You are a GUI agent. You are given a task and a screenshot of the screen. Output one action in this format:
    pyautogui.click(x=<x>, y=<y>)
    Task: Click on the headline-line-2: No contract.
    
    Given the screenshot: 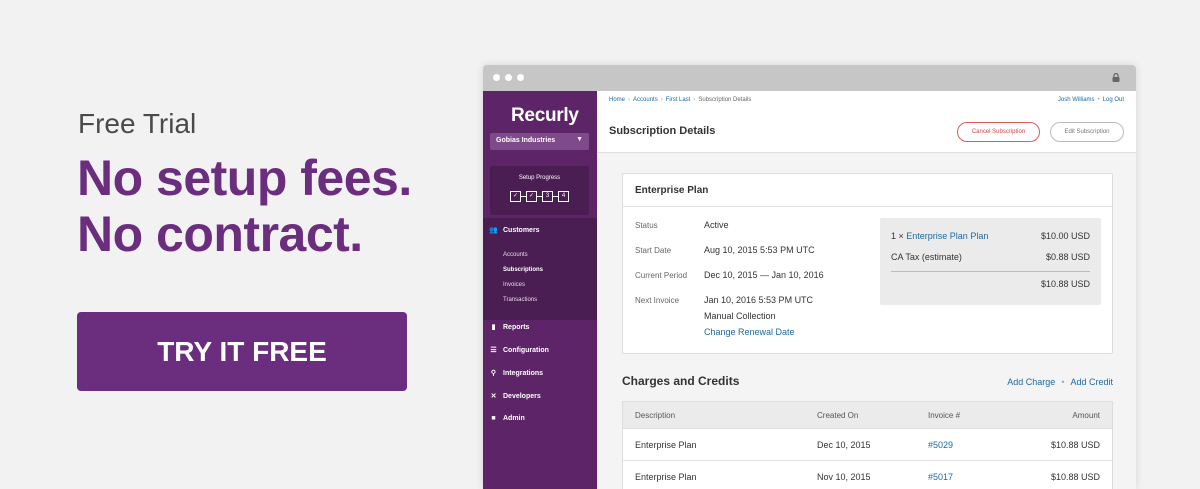 What is the action you would take?
    pyautogui.click(x=220, y=234)
    